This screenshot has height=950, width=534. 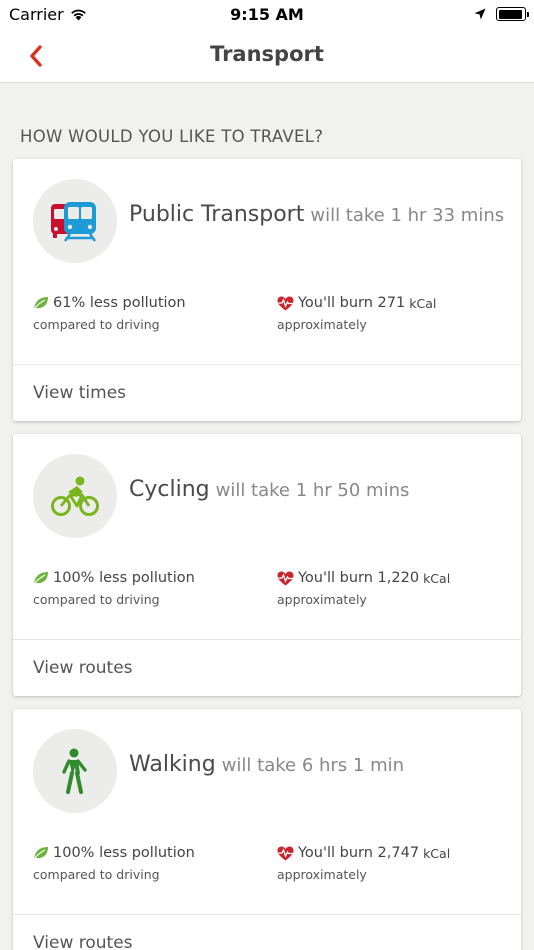 I want to click on duration-text: will take 1 hr 33 mins, so click(x=407, y=215).